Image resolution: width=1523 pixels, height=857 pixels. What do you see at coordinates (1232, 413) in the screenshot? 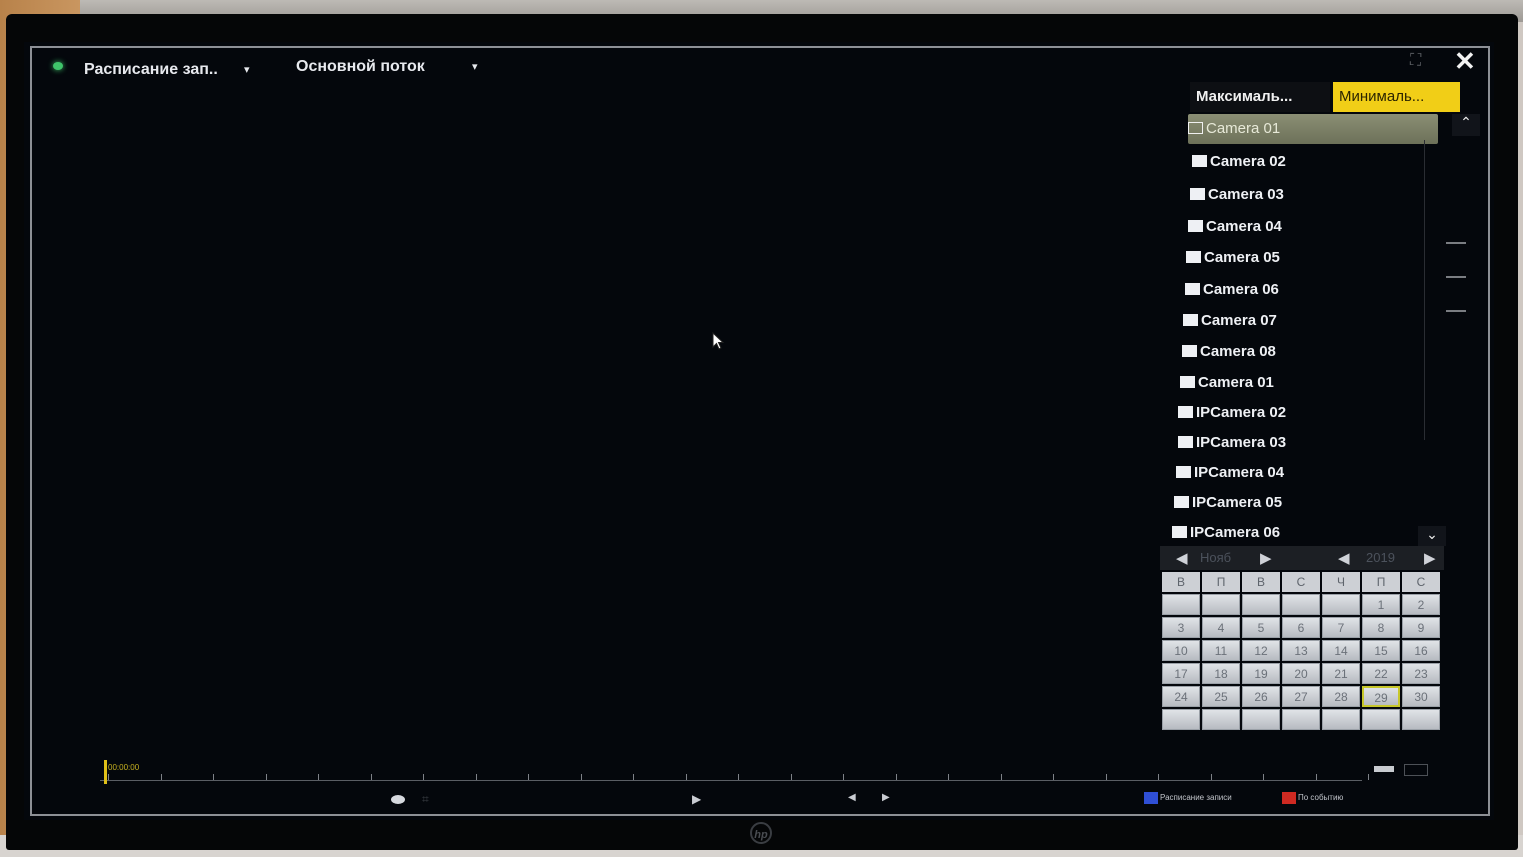
I see `camera-list-item: IPCamera 02` at bounding box center [1232, 413].